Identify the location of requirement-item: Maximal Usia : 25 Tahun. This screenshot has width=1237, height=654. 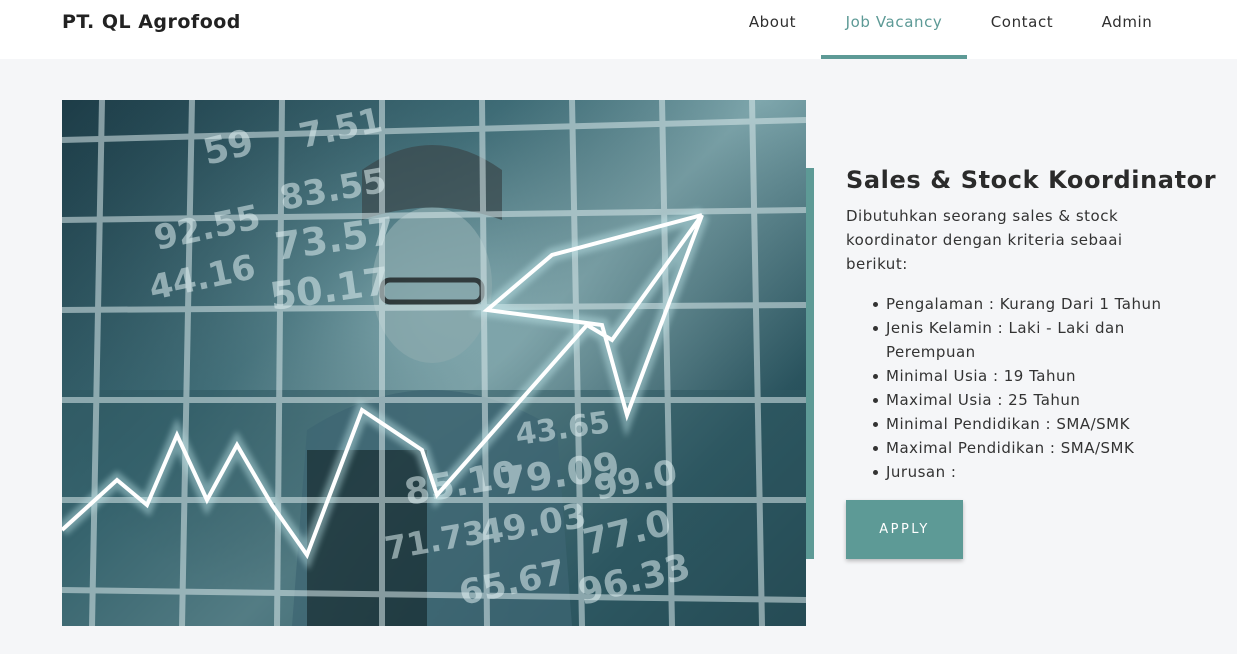
(1029, 400).